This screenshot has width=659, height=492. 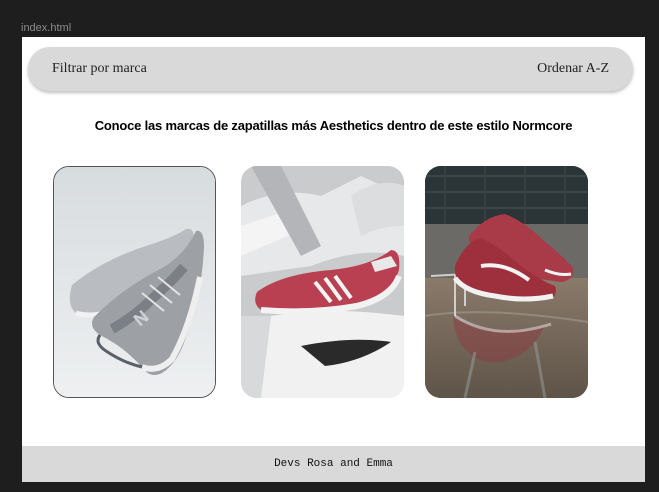 What do you see at coordinates (46, 28) in the screenshot?
I see `file-tab-title: index.html` at bounding box center [46, 28].